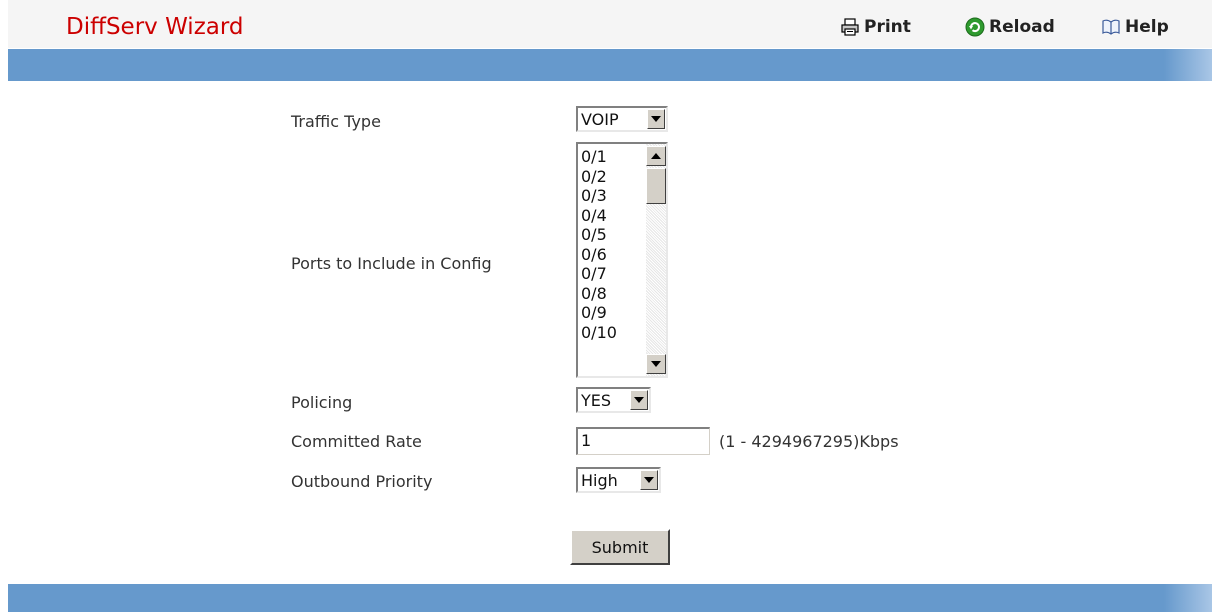 This screenshot has height=612, width=1228. I want to click on print-button: Print, so click(875, 27).